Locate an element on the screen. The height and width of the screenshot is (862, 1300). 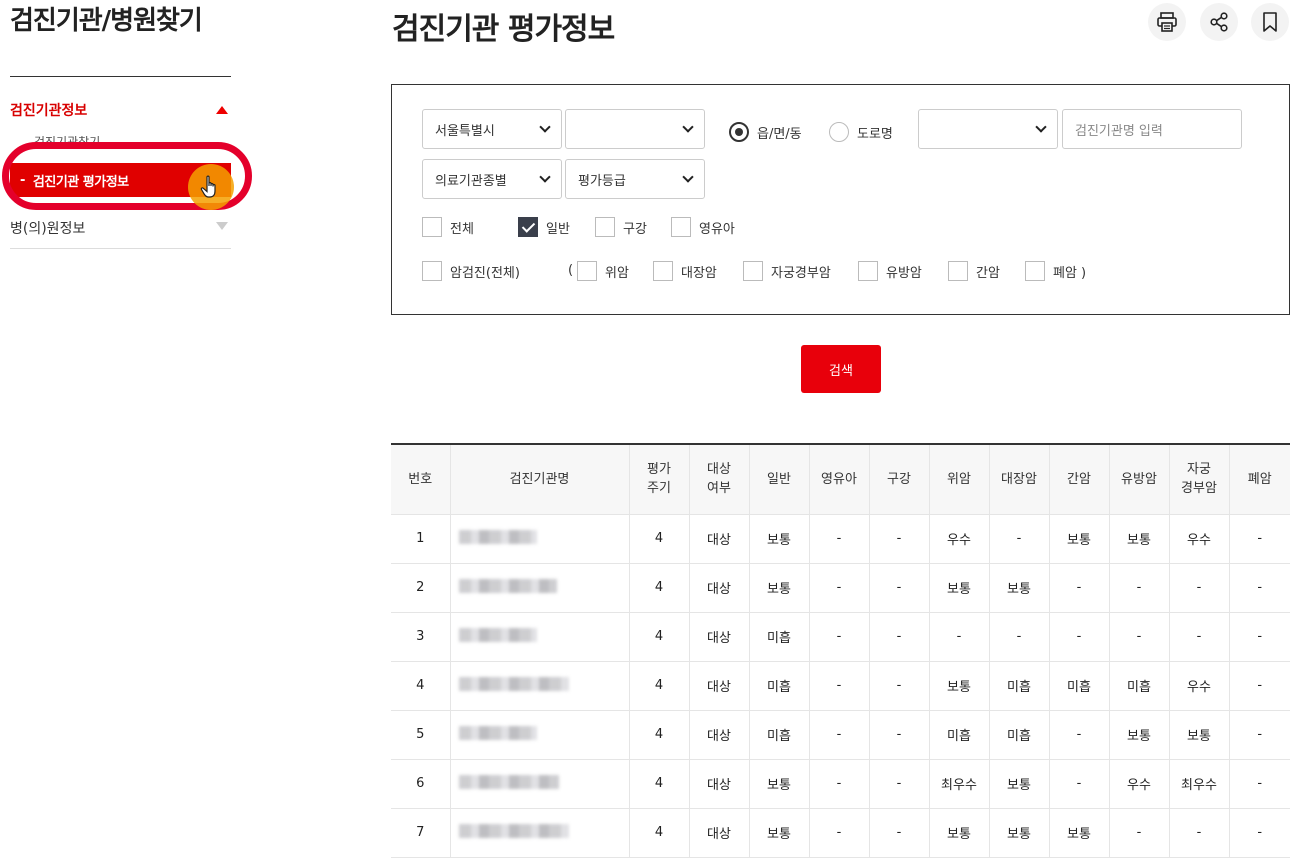
radio-town: 읍/면/동 is located at coordinates (765, 132).